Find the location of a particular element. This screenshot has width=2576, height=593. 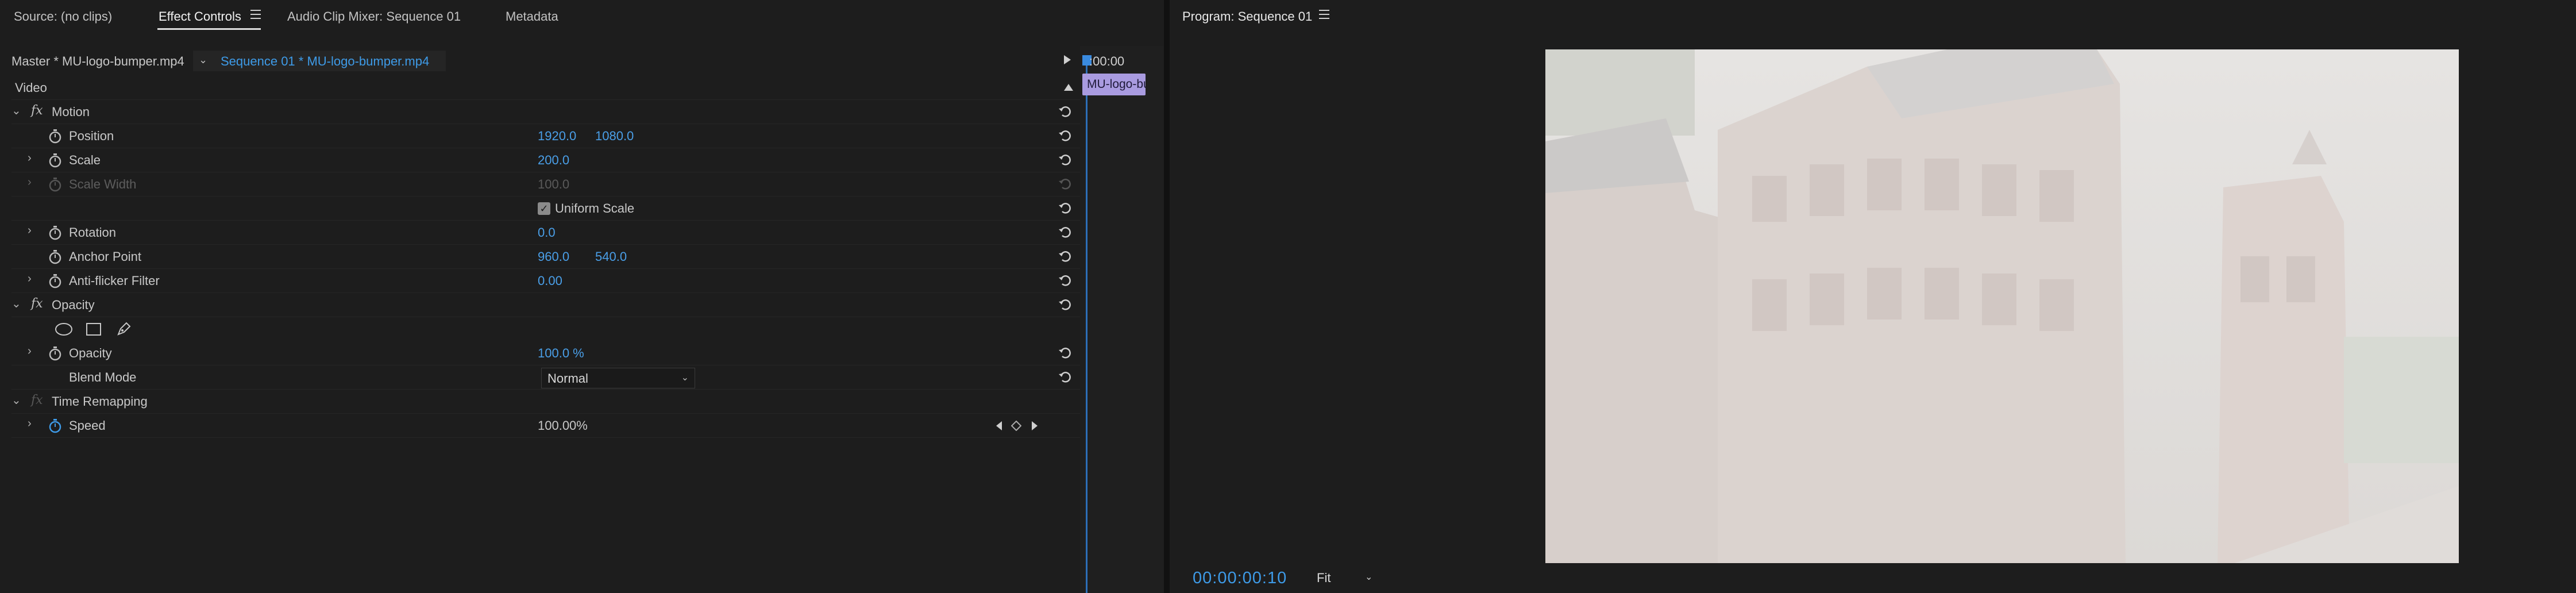

tab-metadata: Metadata is located at coordinates (532, 16).